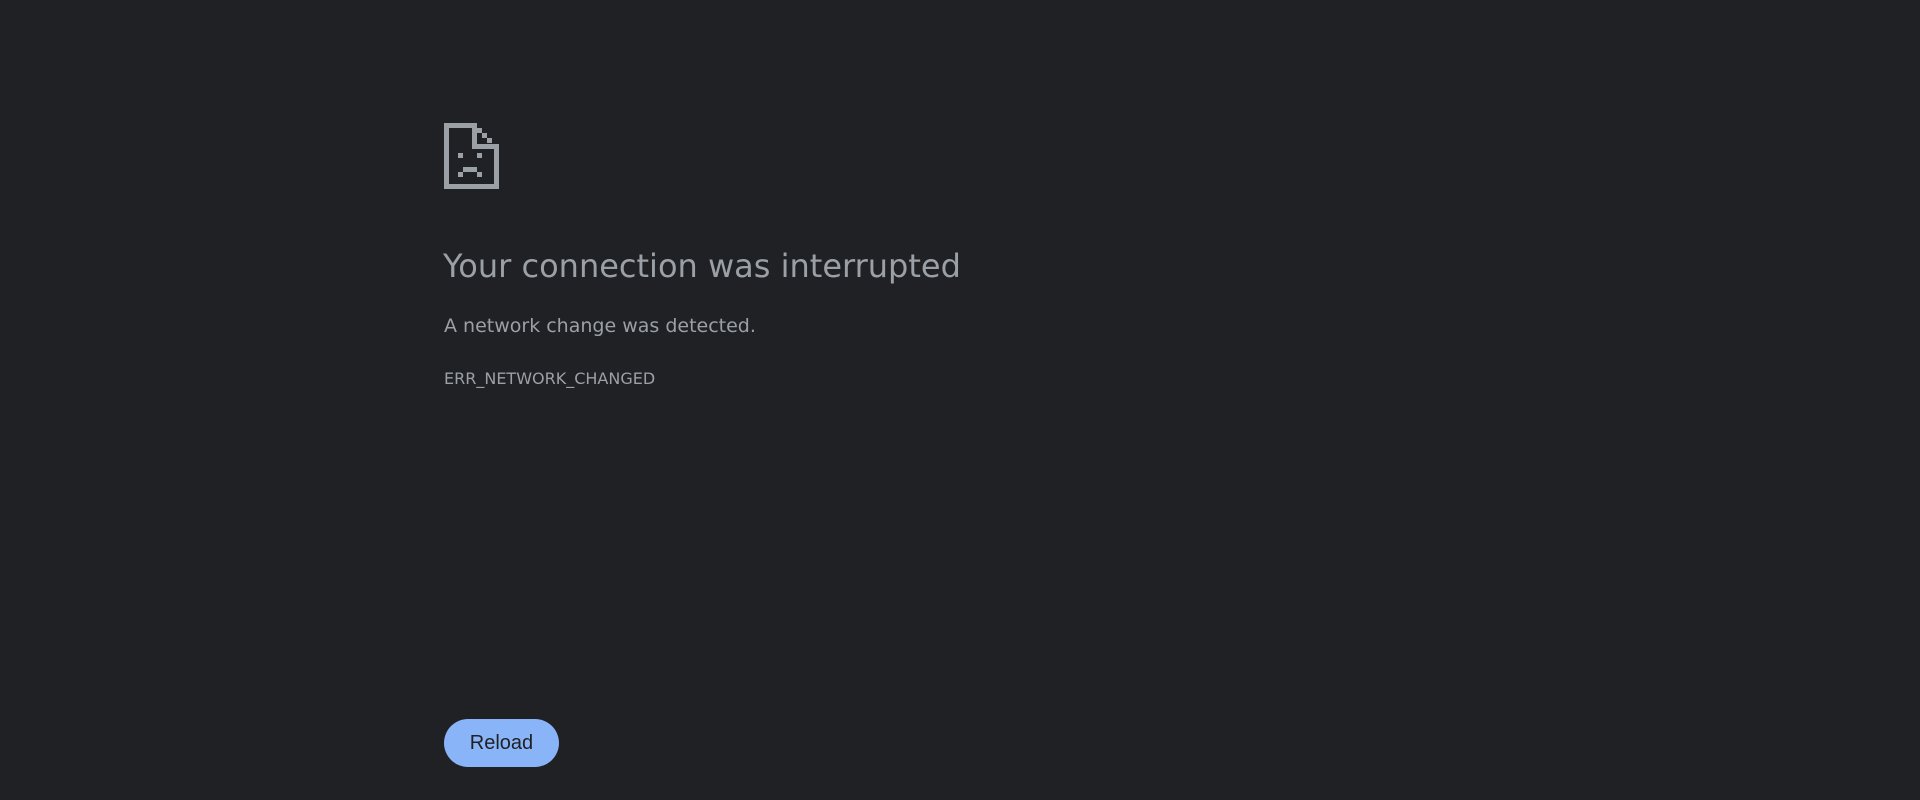 Image resolution: width=1920 pixels, height=800 pixels. Describe the element at coordinates (550, 378) in the screenshot. I see `error-code: ERR_NETWORK_CHANGED` at that location.